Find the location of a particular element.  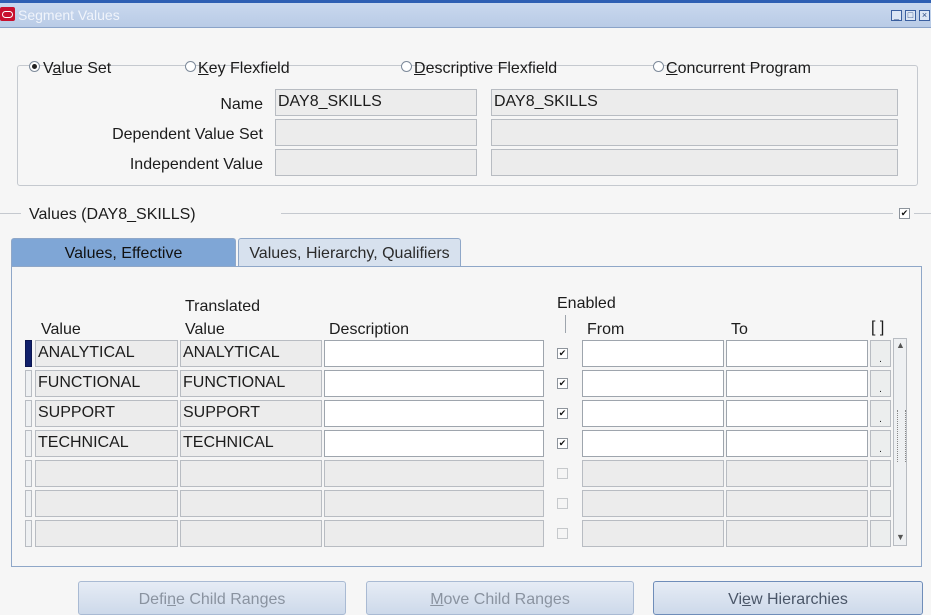

name-field: DAY8_SKILLS is located at coordinates (376, 102).